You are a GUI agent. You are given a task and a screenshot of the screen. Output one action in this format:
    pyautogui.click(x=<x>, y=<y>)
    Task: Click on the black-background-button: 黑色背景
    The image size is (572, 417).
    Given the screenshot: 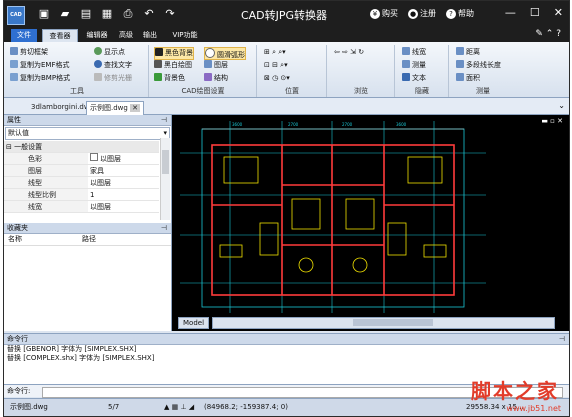 What is the action you would take?
    pyautogui.click(x=174, y=53)
    